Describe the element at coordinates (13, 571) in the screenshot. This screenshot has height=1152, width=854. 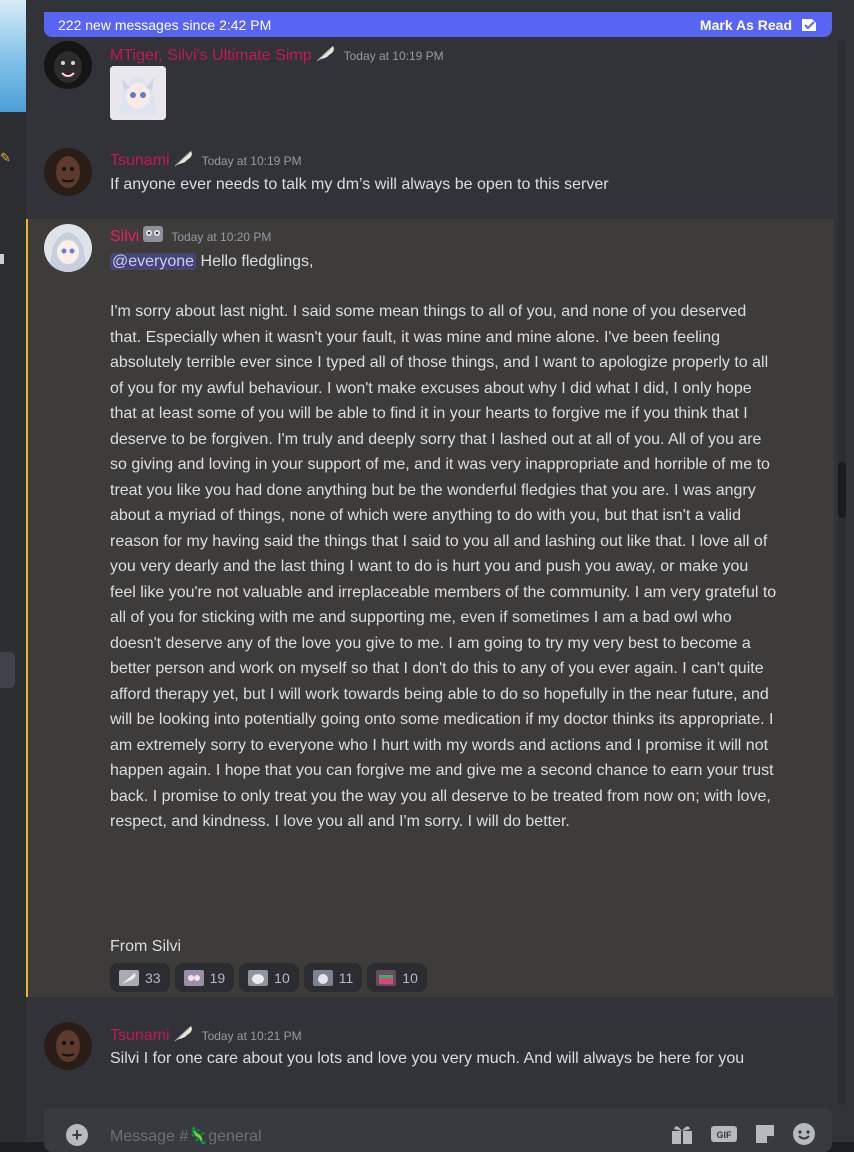
I see `server-sidebar-edge: ✎` at that location.